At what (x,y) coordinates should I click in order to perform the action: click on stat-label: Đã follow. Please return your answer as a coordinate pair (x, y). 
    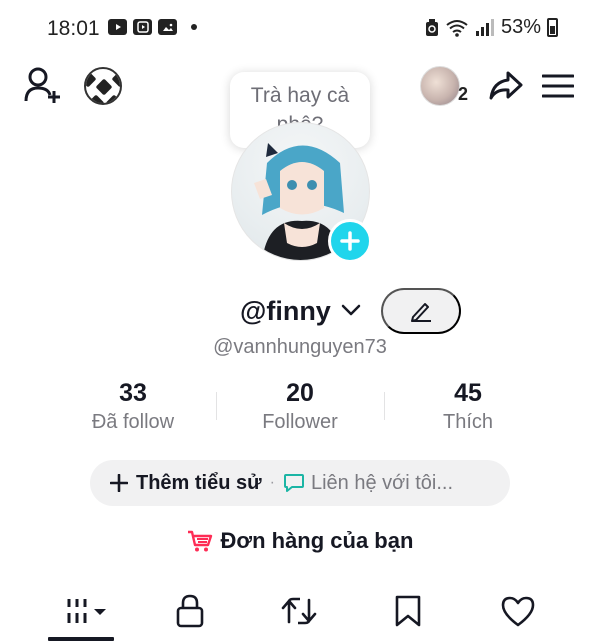
    Looking at the image, I should click on (133, 422).